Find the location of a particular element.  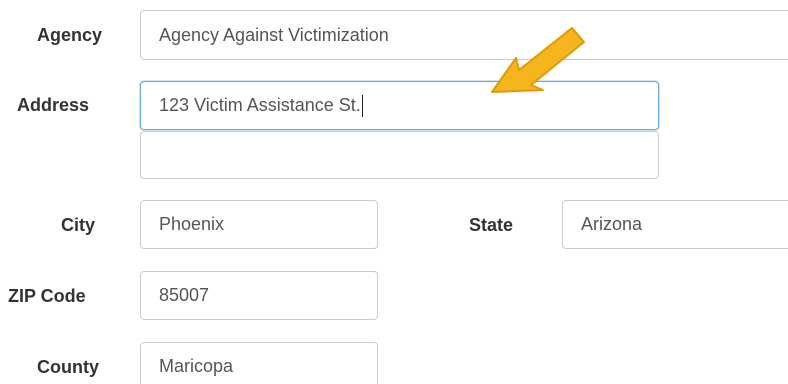

zip-label: ZIP Code is located at coordinates (47, 296).